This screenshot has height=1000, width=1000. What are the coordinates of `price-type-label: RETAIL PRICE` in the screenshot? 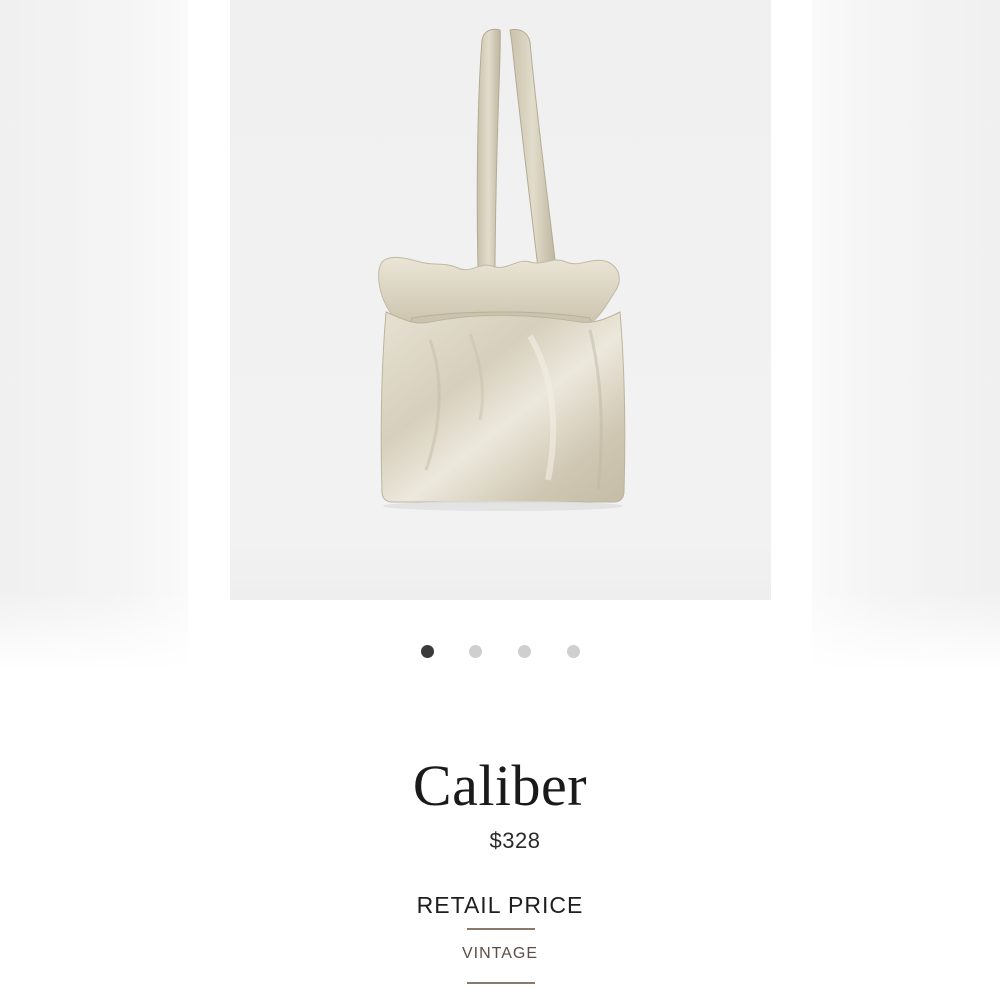 It's located at (500, 905).